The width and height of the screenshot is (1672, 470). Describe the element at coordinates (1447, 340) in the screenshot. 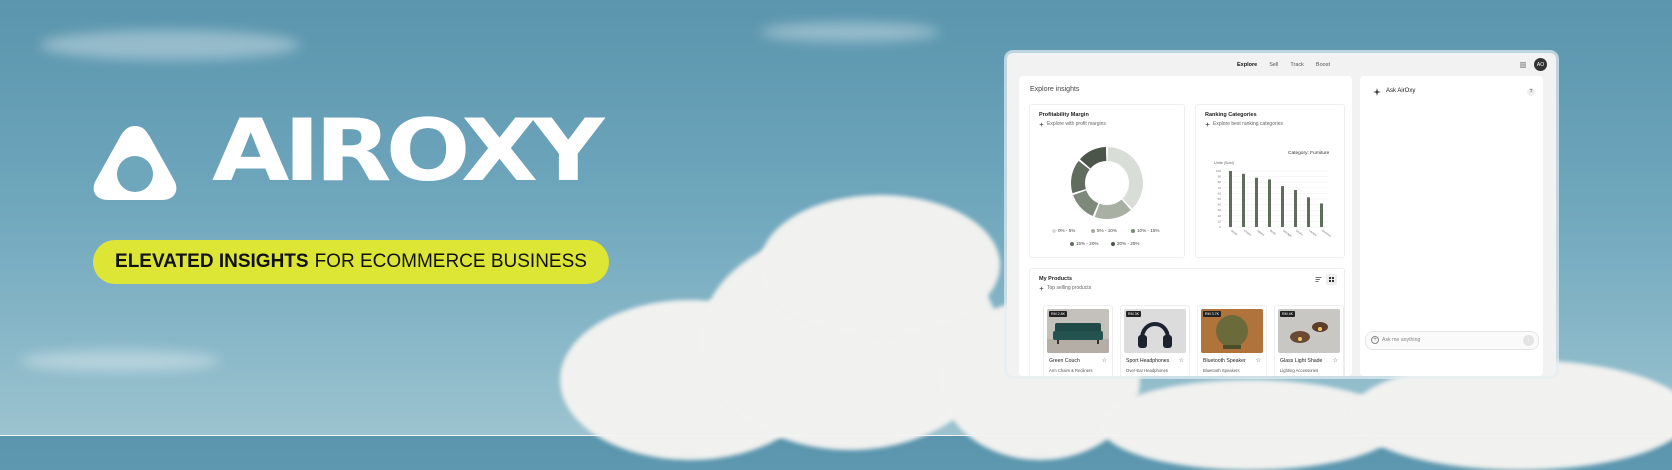

I see `ask-input` at that location.